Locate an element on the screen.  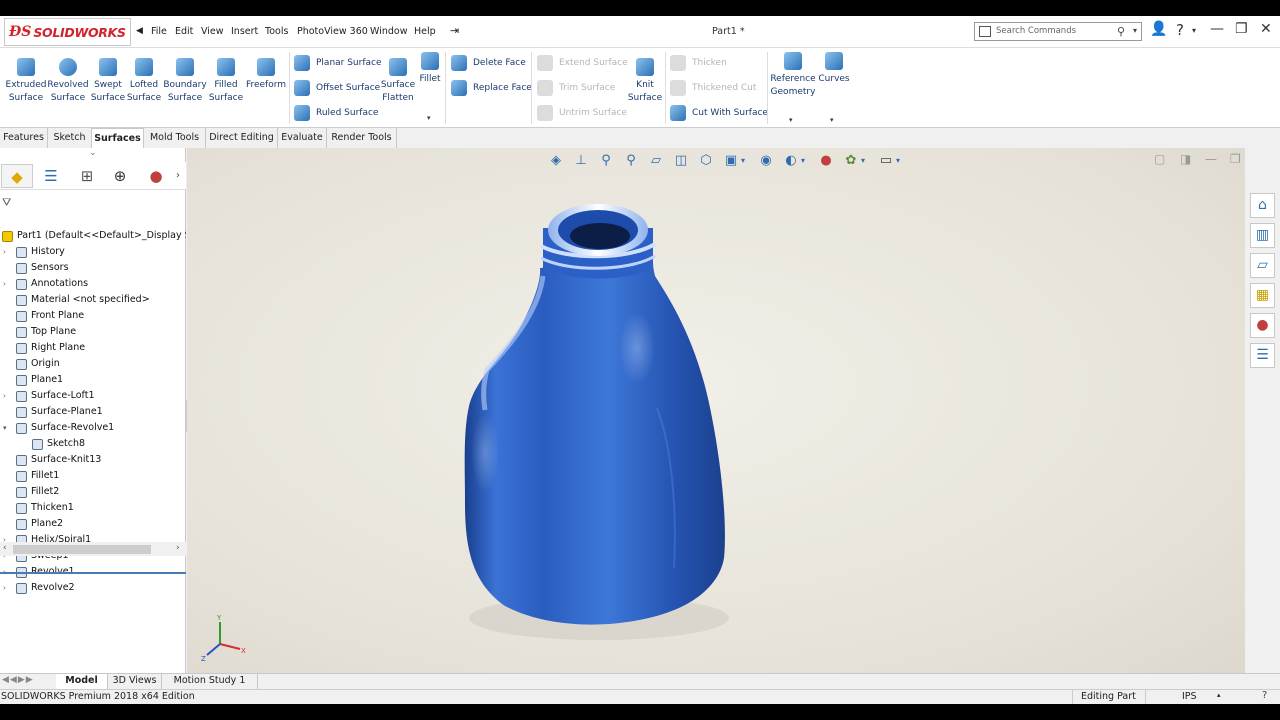
menu-window: Window is located at coordinates (388, 31).